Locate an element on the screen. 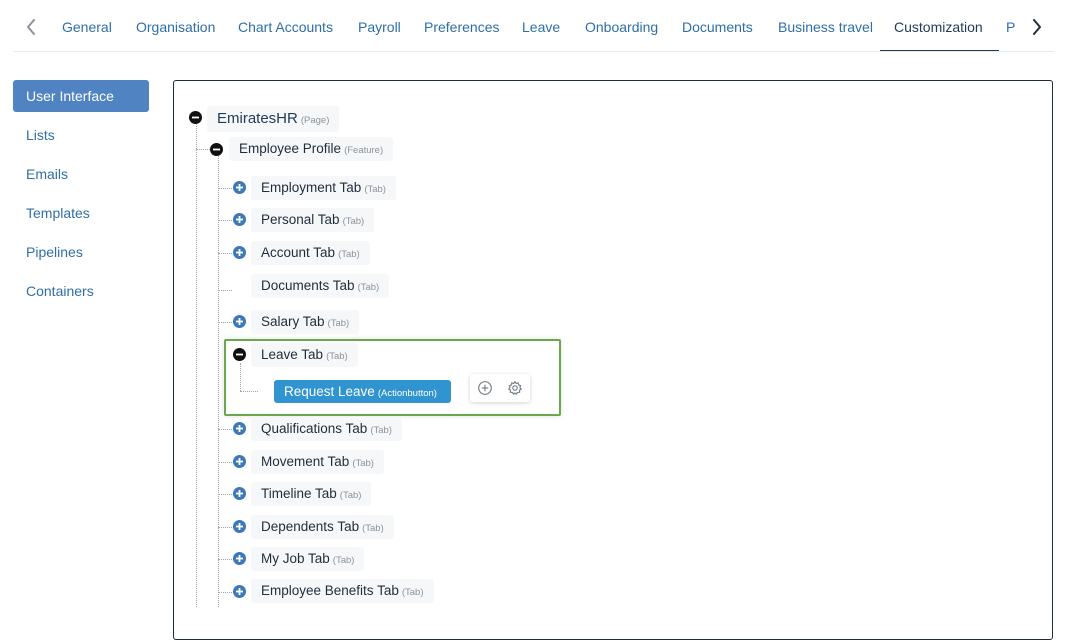 This screenshot has height=640, width=1079. node-label: EmiratesHR is located at coordinates (257, 118).